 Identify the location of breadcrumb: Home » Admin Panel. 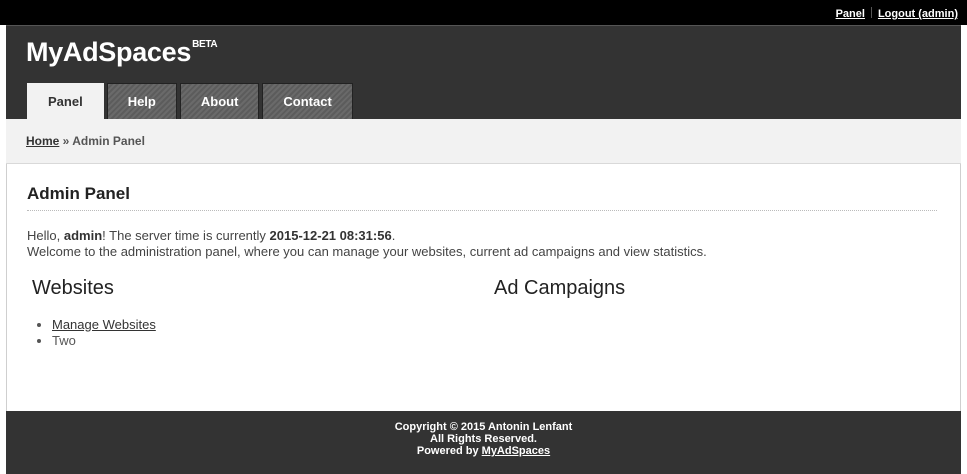
(85, 141).